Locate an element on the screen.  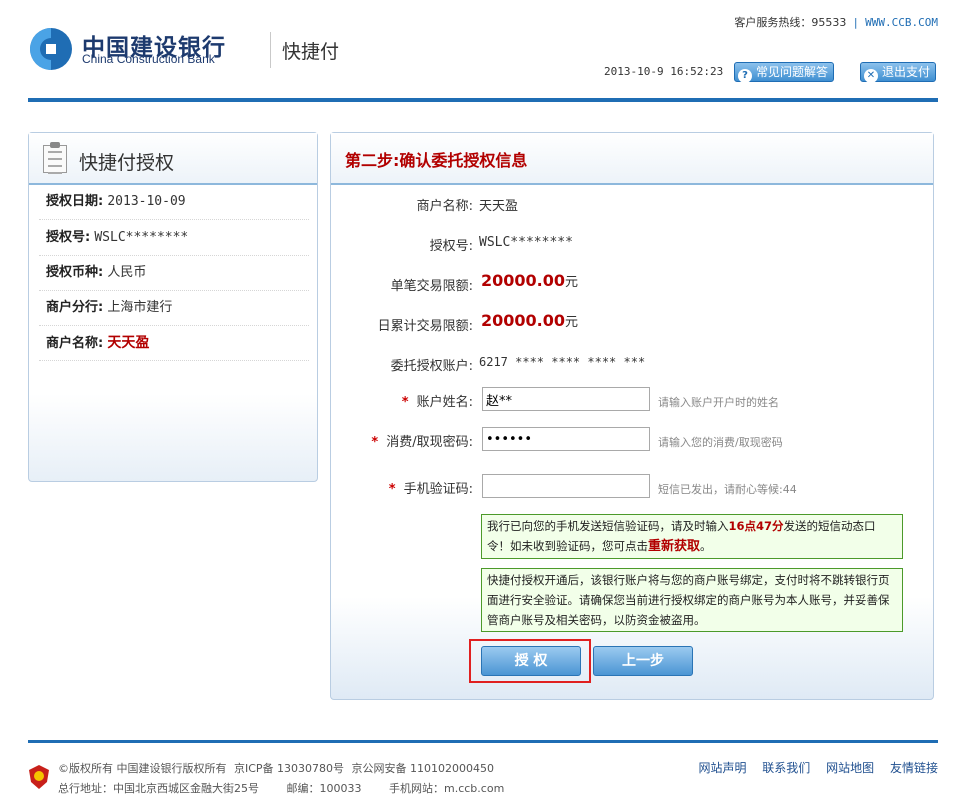
exit-button-label: 退出支付 is located at coordinates (906, 72).